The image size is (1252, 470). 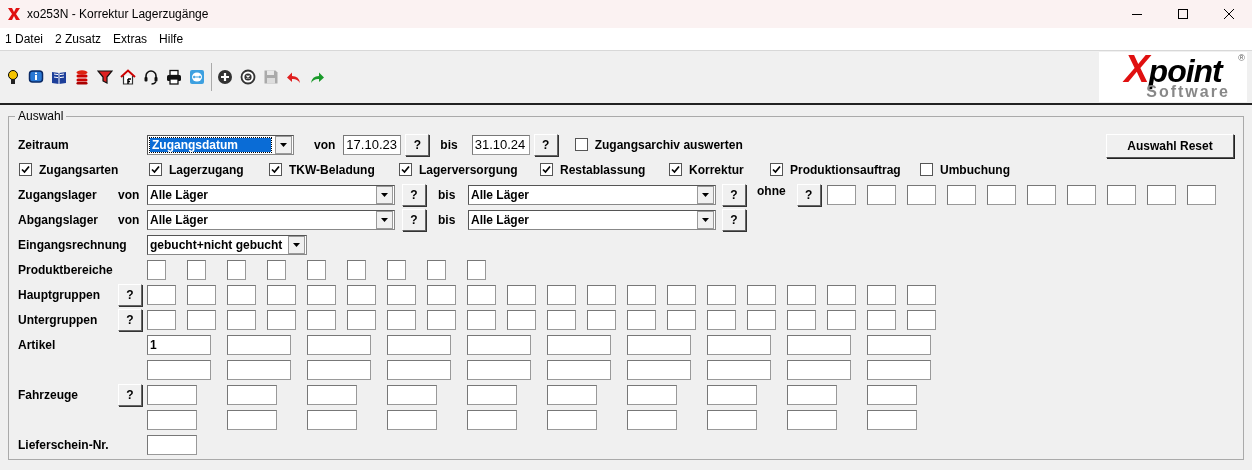 I want to click on bulb-icon, so click(x=13, y=77).